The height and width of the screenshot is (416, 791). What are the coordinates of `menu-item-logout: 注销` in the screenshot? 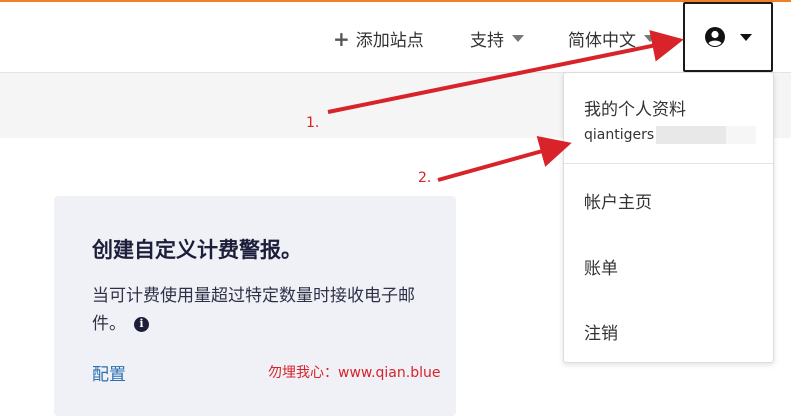 It's located at (601, 331).